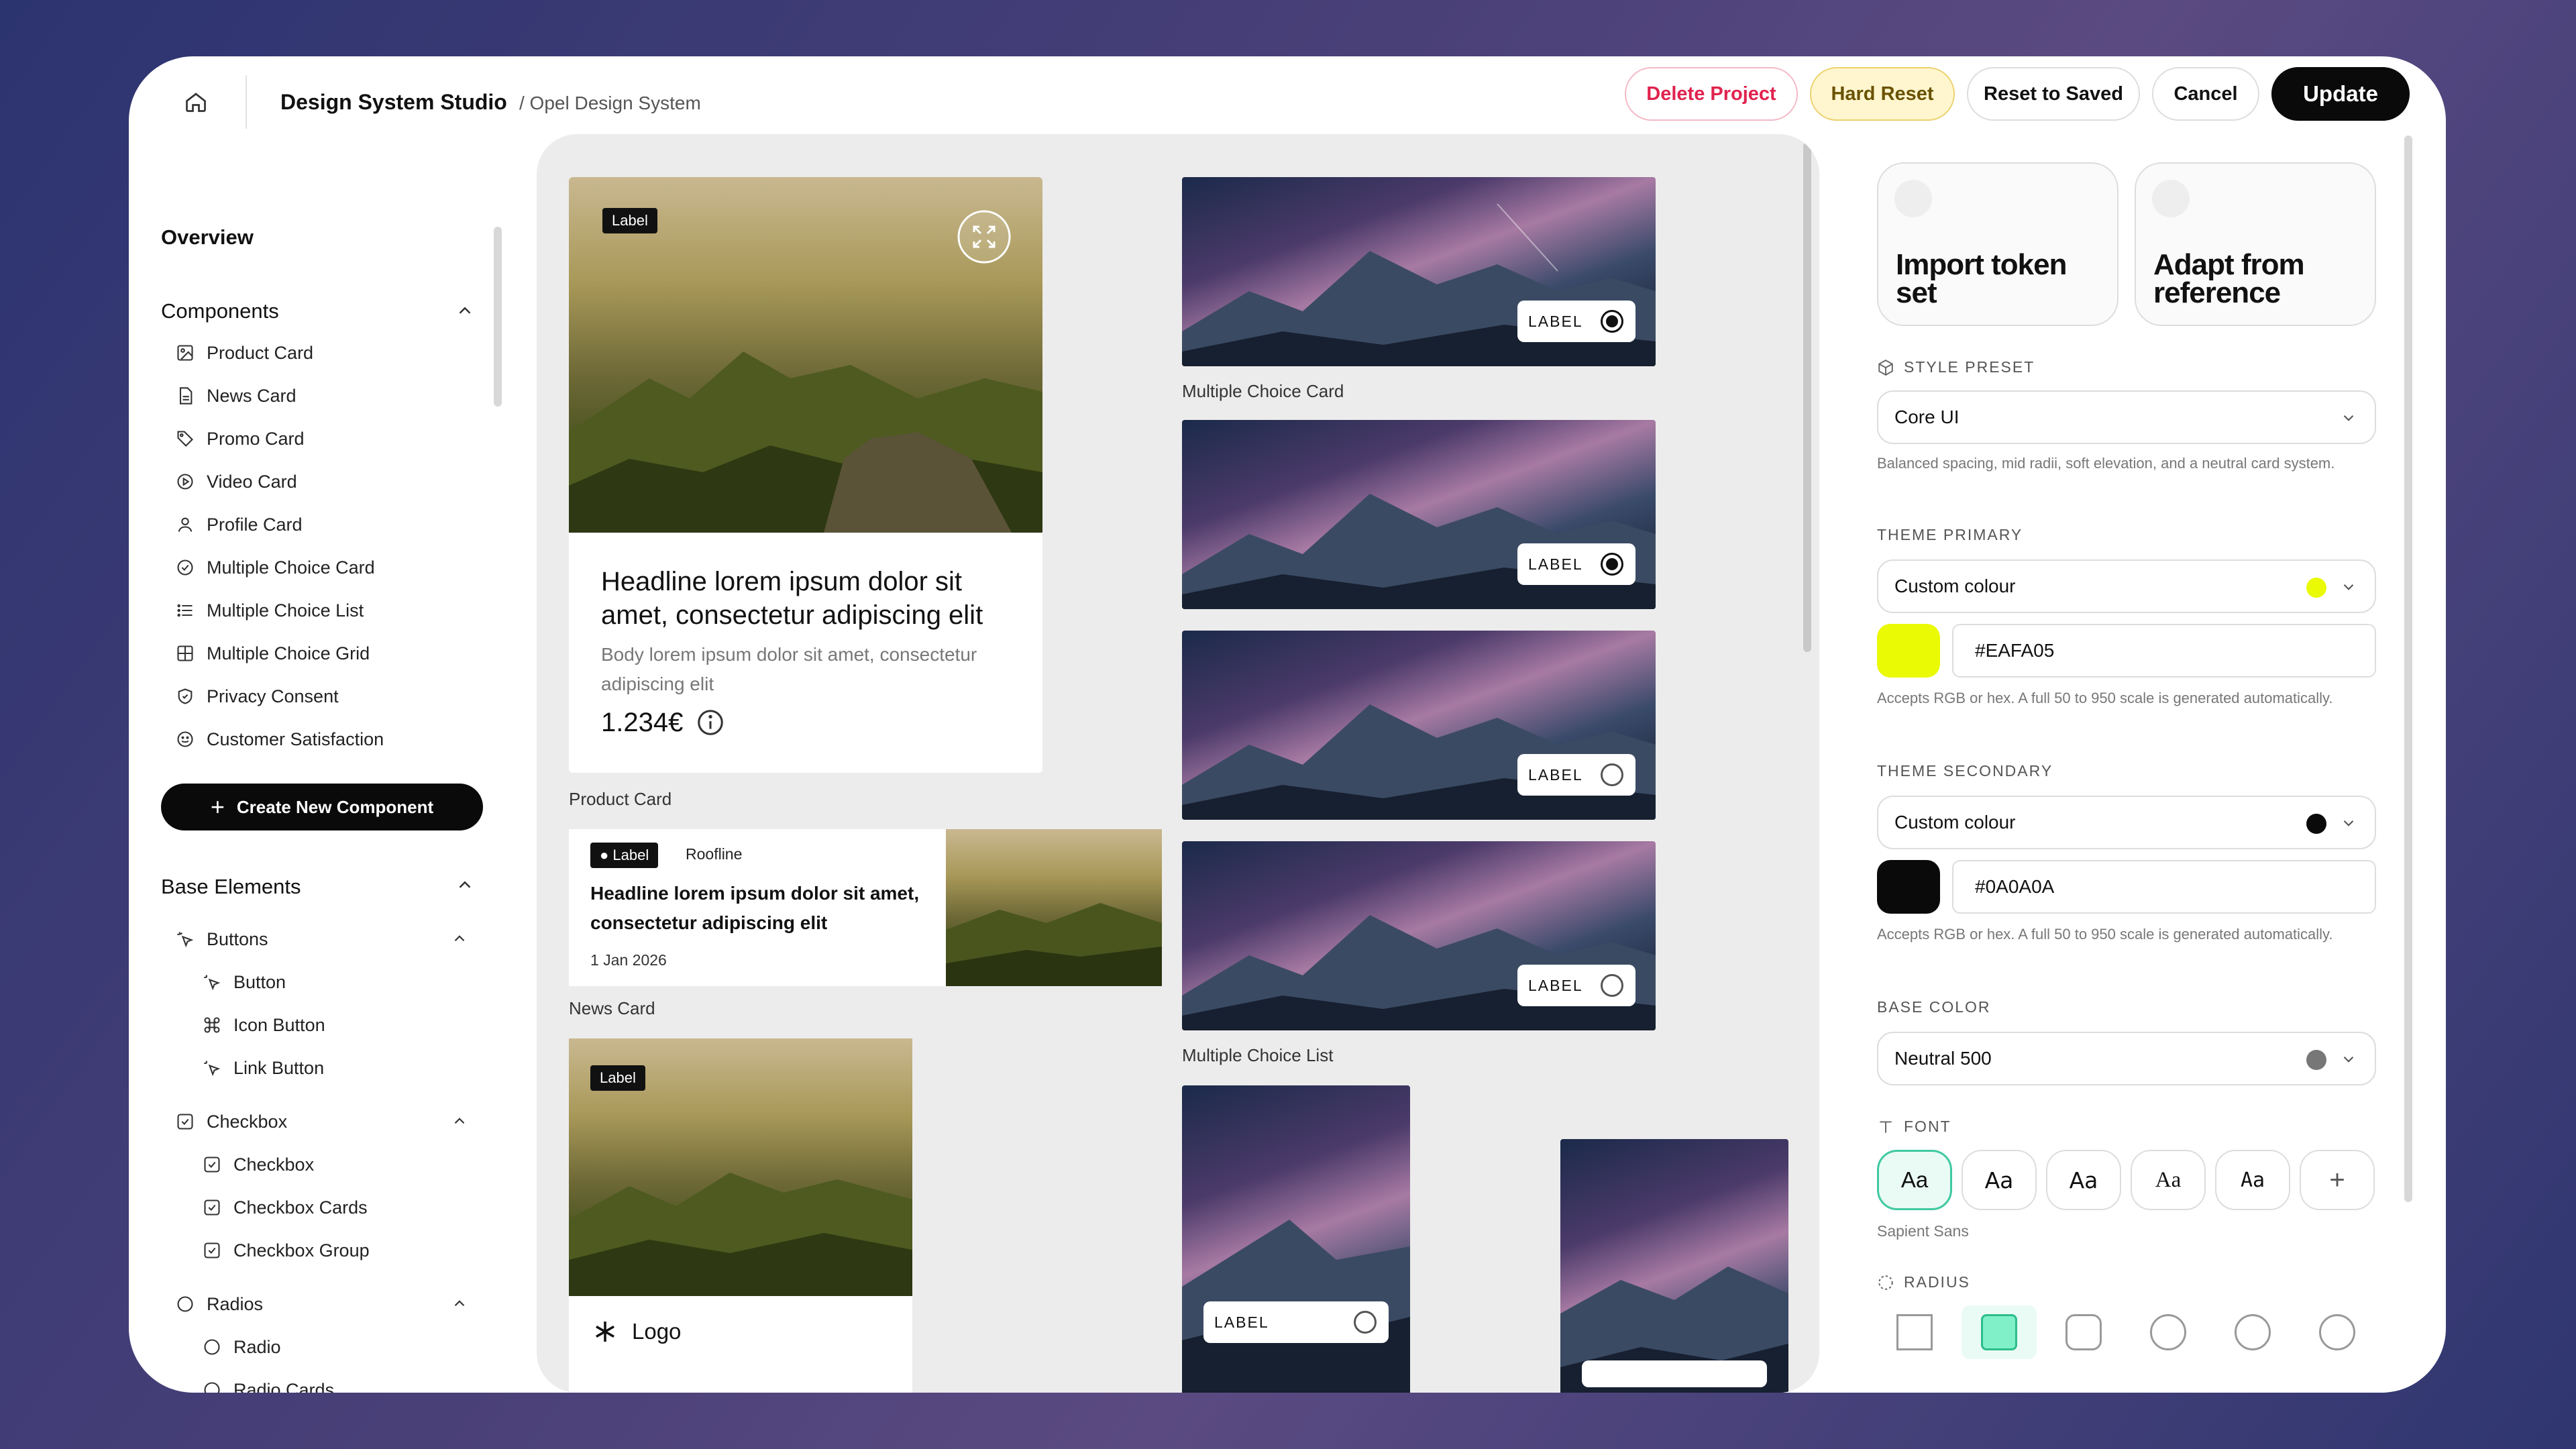 The image size is (2576, 1449). Describe the element at coordinates (1955, 586) in the screenshot. I see `select-value: Custom colour` at that location.